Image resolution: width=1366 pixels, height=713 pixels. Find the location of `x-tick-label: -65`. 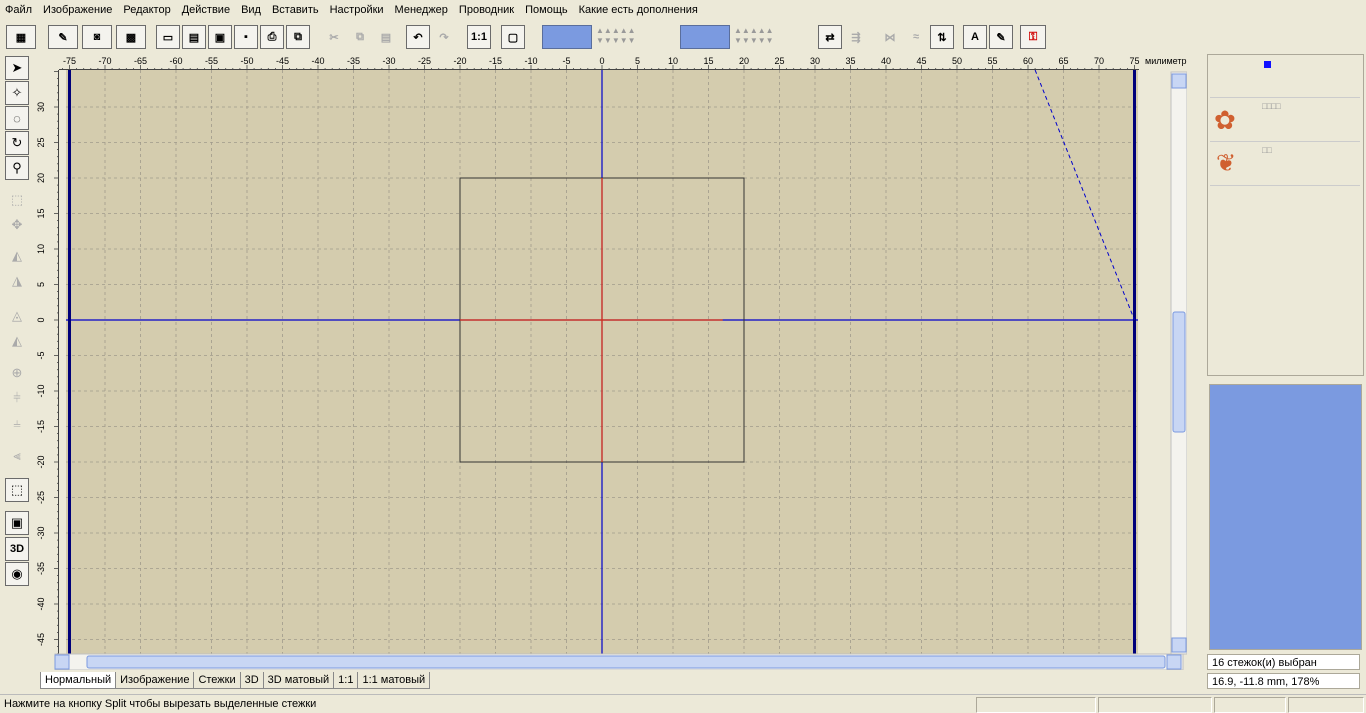

x-tick-label: -65 is located at coordinates (140, 61).